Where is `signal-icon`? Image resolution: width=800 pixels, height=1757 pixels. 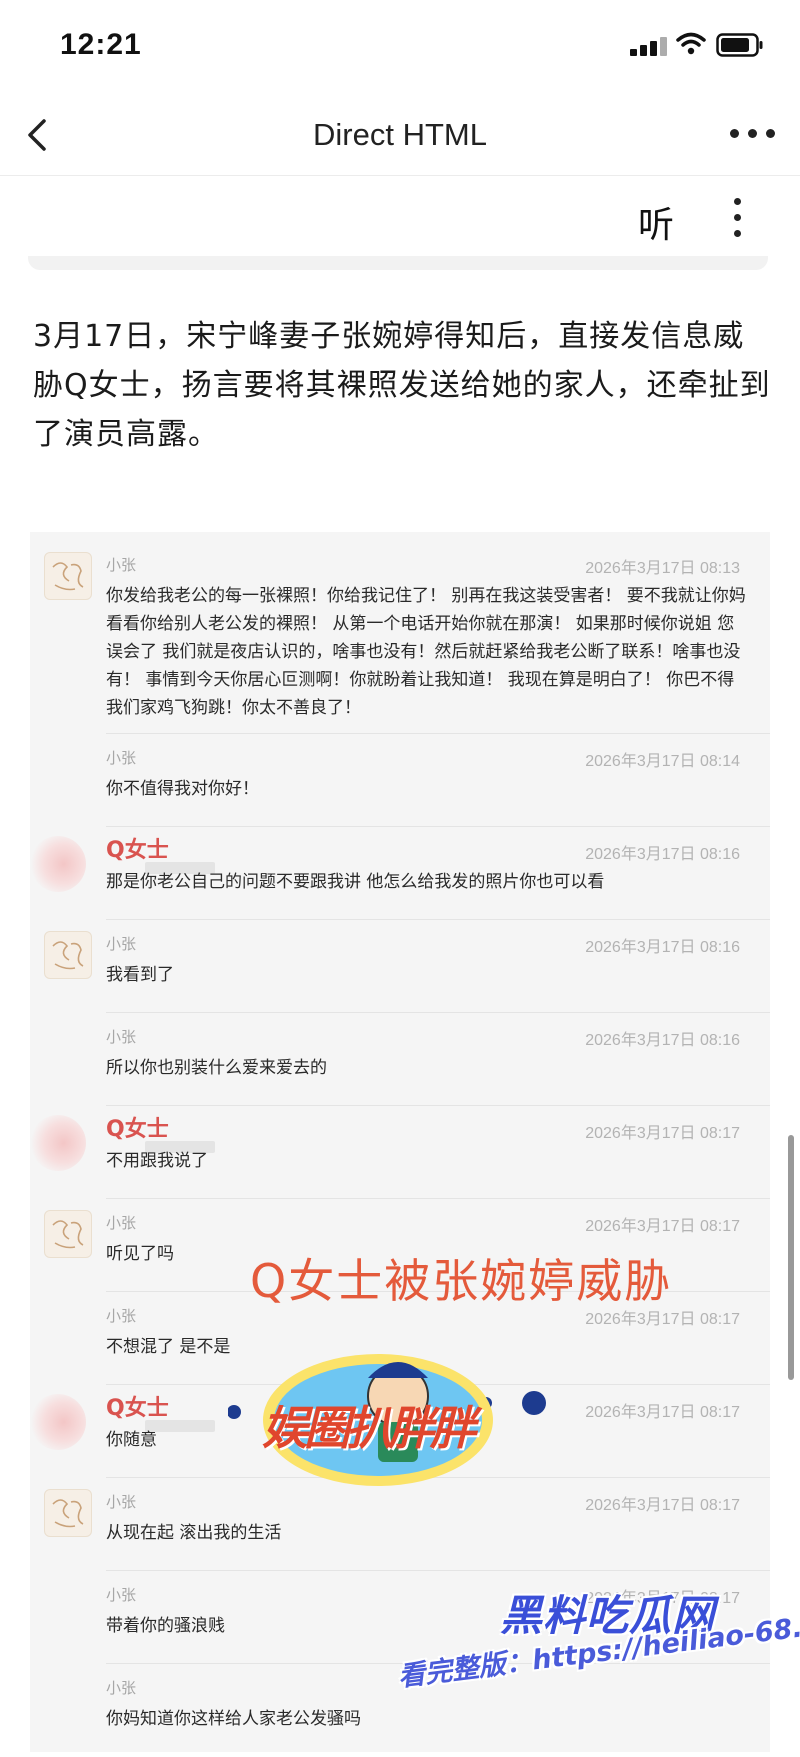 signal-icon is located at coordinates (649, 46).